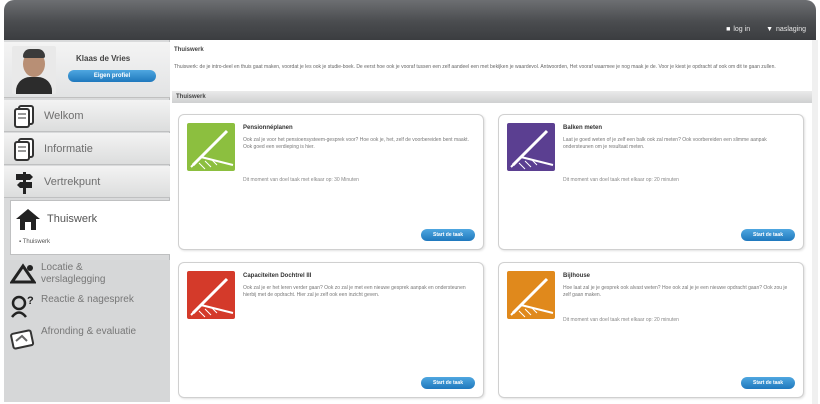 Image resolution: width=820 pixels, height=404 pixels. I want to click on sidebar-item-label: Vertrekpunt, so click(72, 181).